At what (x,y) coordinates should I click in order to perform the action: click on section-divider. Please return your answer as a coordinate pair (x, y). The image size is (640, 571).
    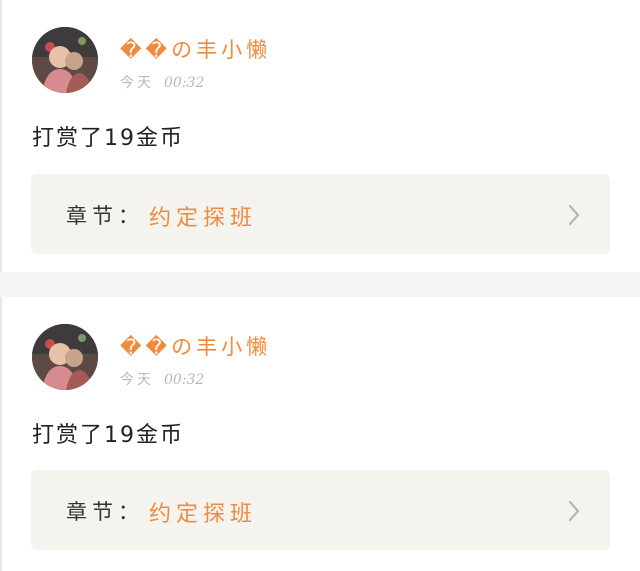
    Looking at the image, I should click on (320, 284).